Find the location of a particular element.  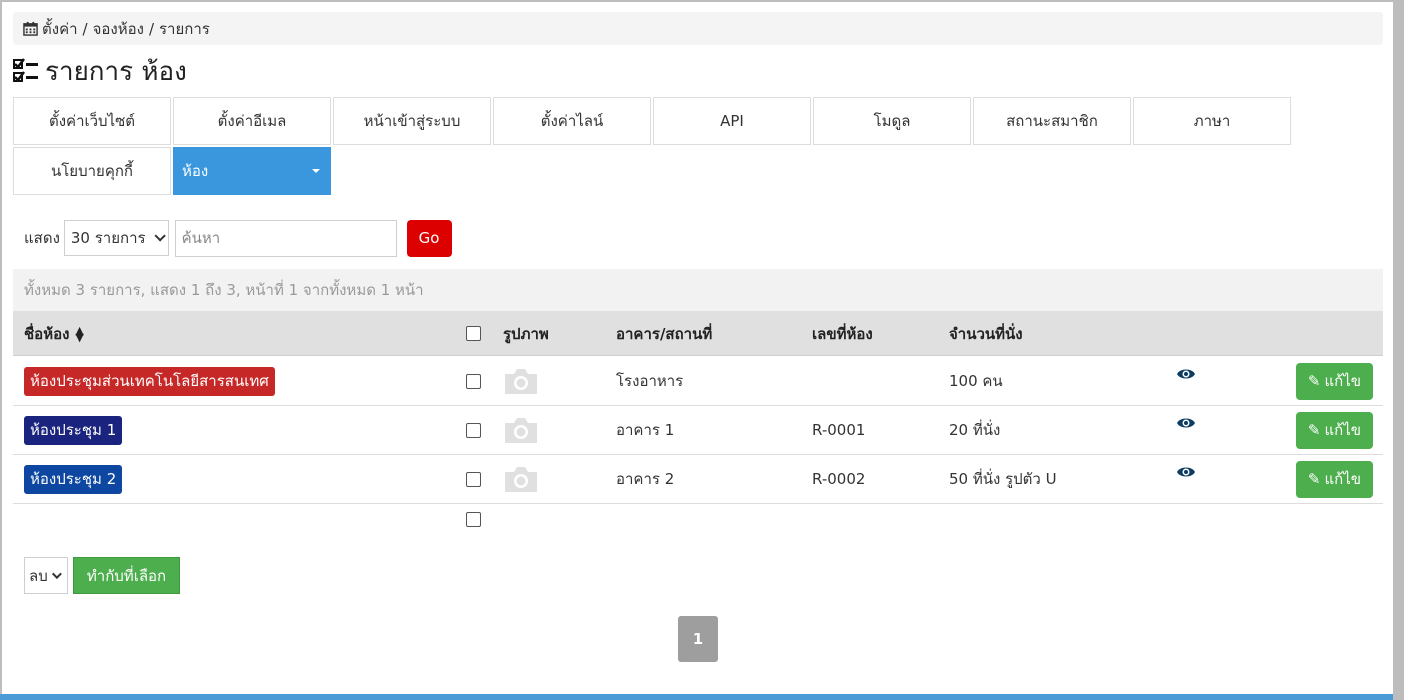

tab-label: สถานะสมาชิก is located at coordinates (1052, 121).